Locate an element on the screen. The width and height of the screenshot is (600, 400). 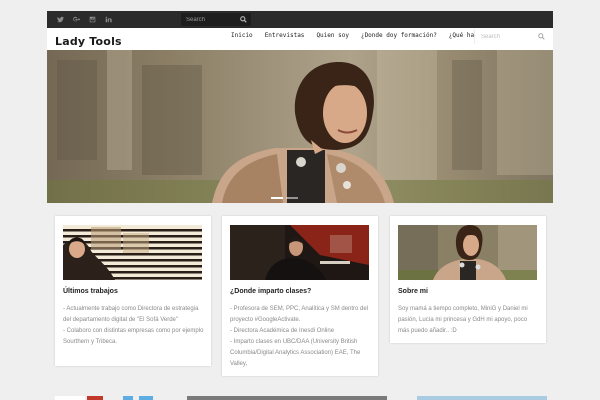
card-title: ¿Donde imparto clases? is located at coordinates (270, 291).